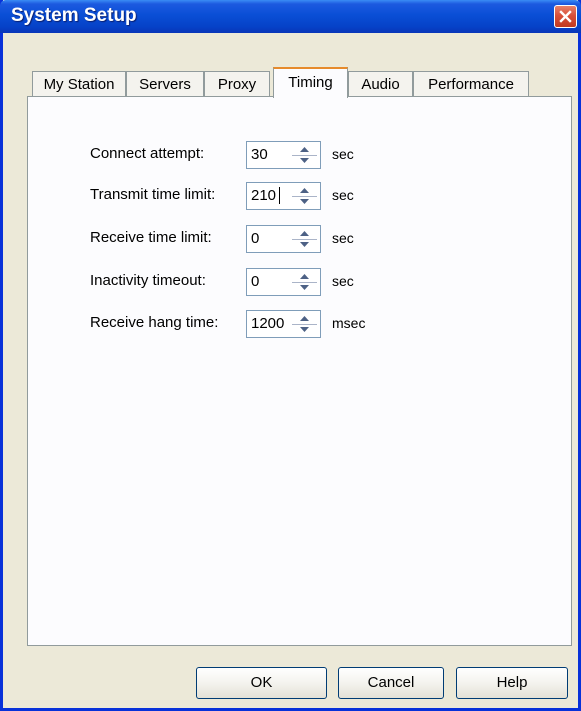 The height and width of the screenshot is (711, 581). What do you see at coordinates (290, 16) in the screenshot?
I see `title-bar: System Setup` at bounding box center [290, 16].